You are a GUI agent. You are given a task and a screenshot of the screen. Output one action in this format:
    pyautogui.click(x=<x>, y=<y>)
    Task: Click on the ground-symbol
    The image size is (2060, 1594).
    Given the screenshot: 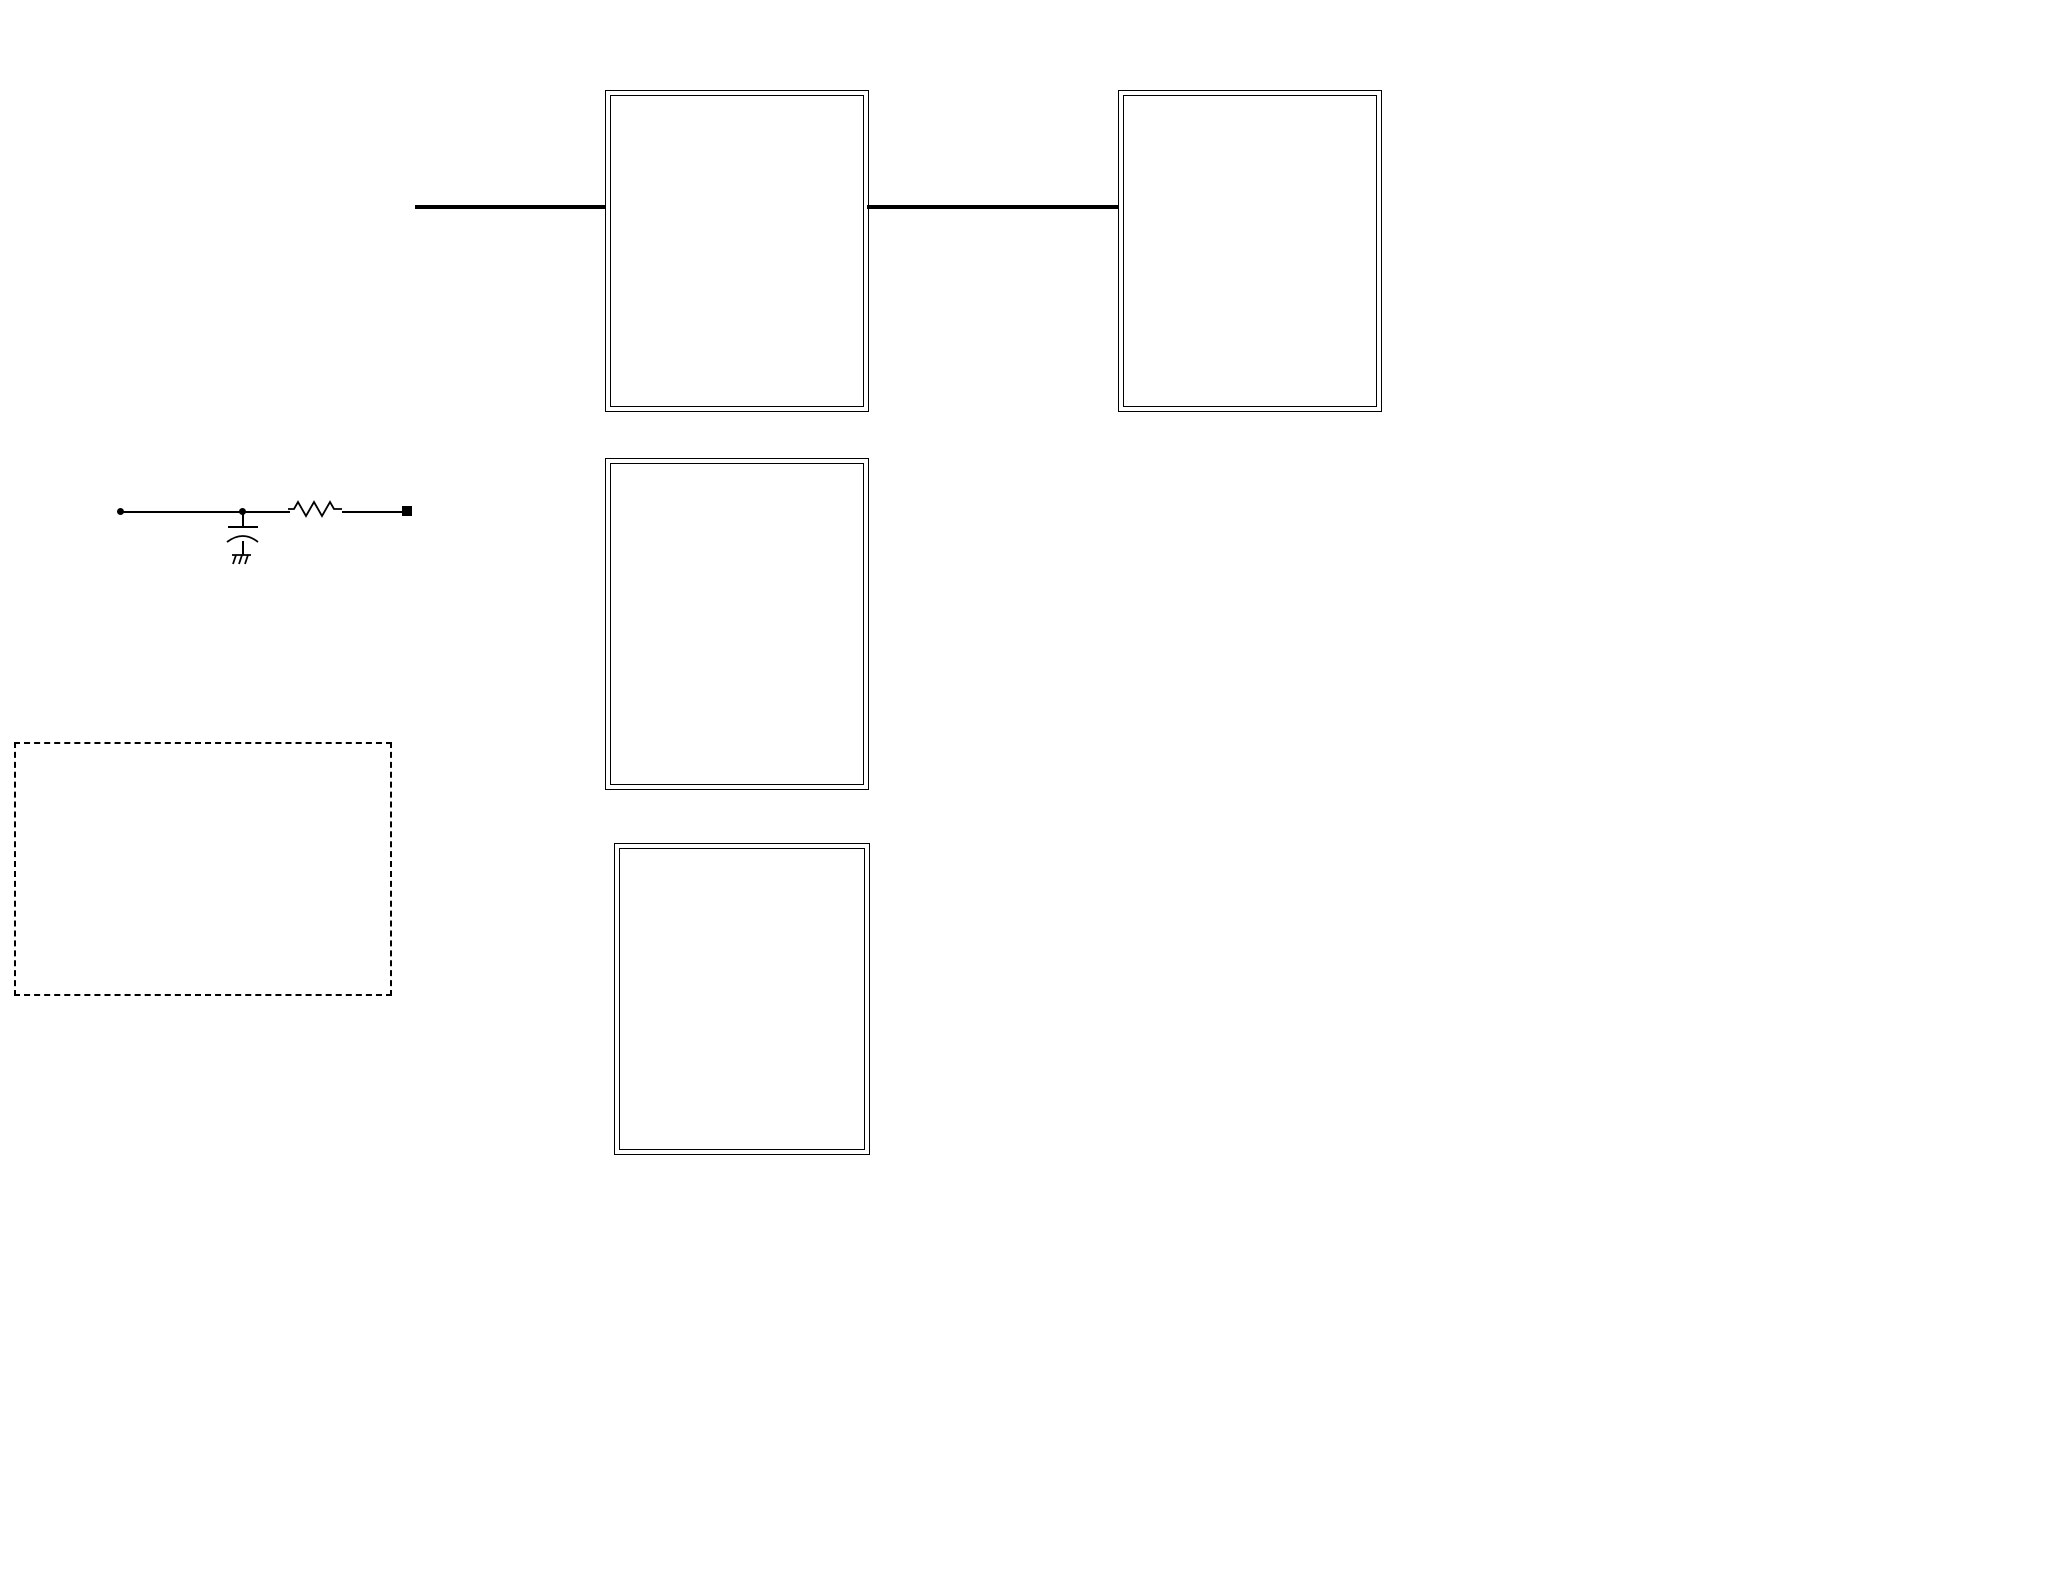 What is the action you would take?
    pyautogui.click(x=241, y=559)
    